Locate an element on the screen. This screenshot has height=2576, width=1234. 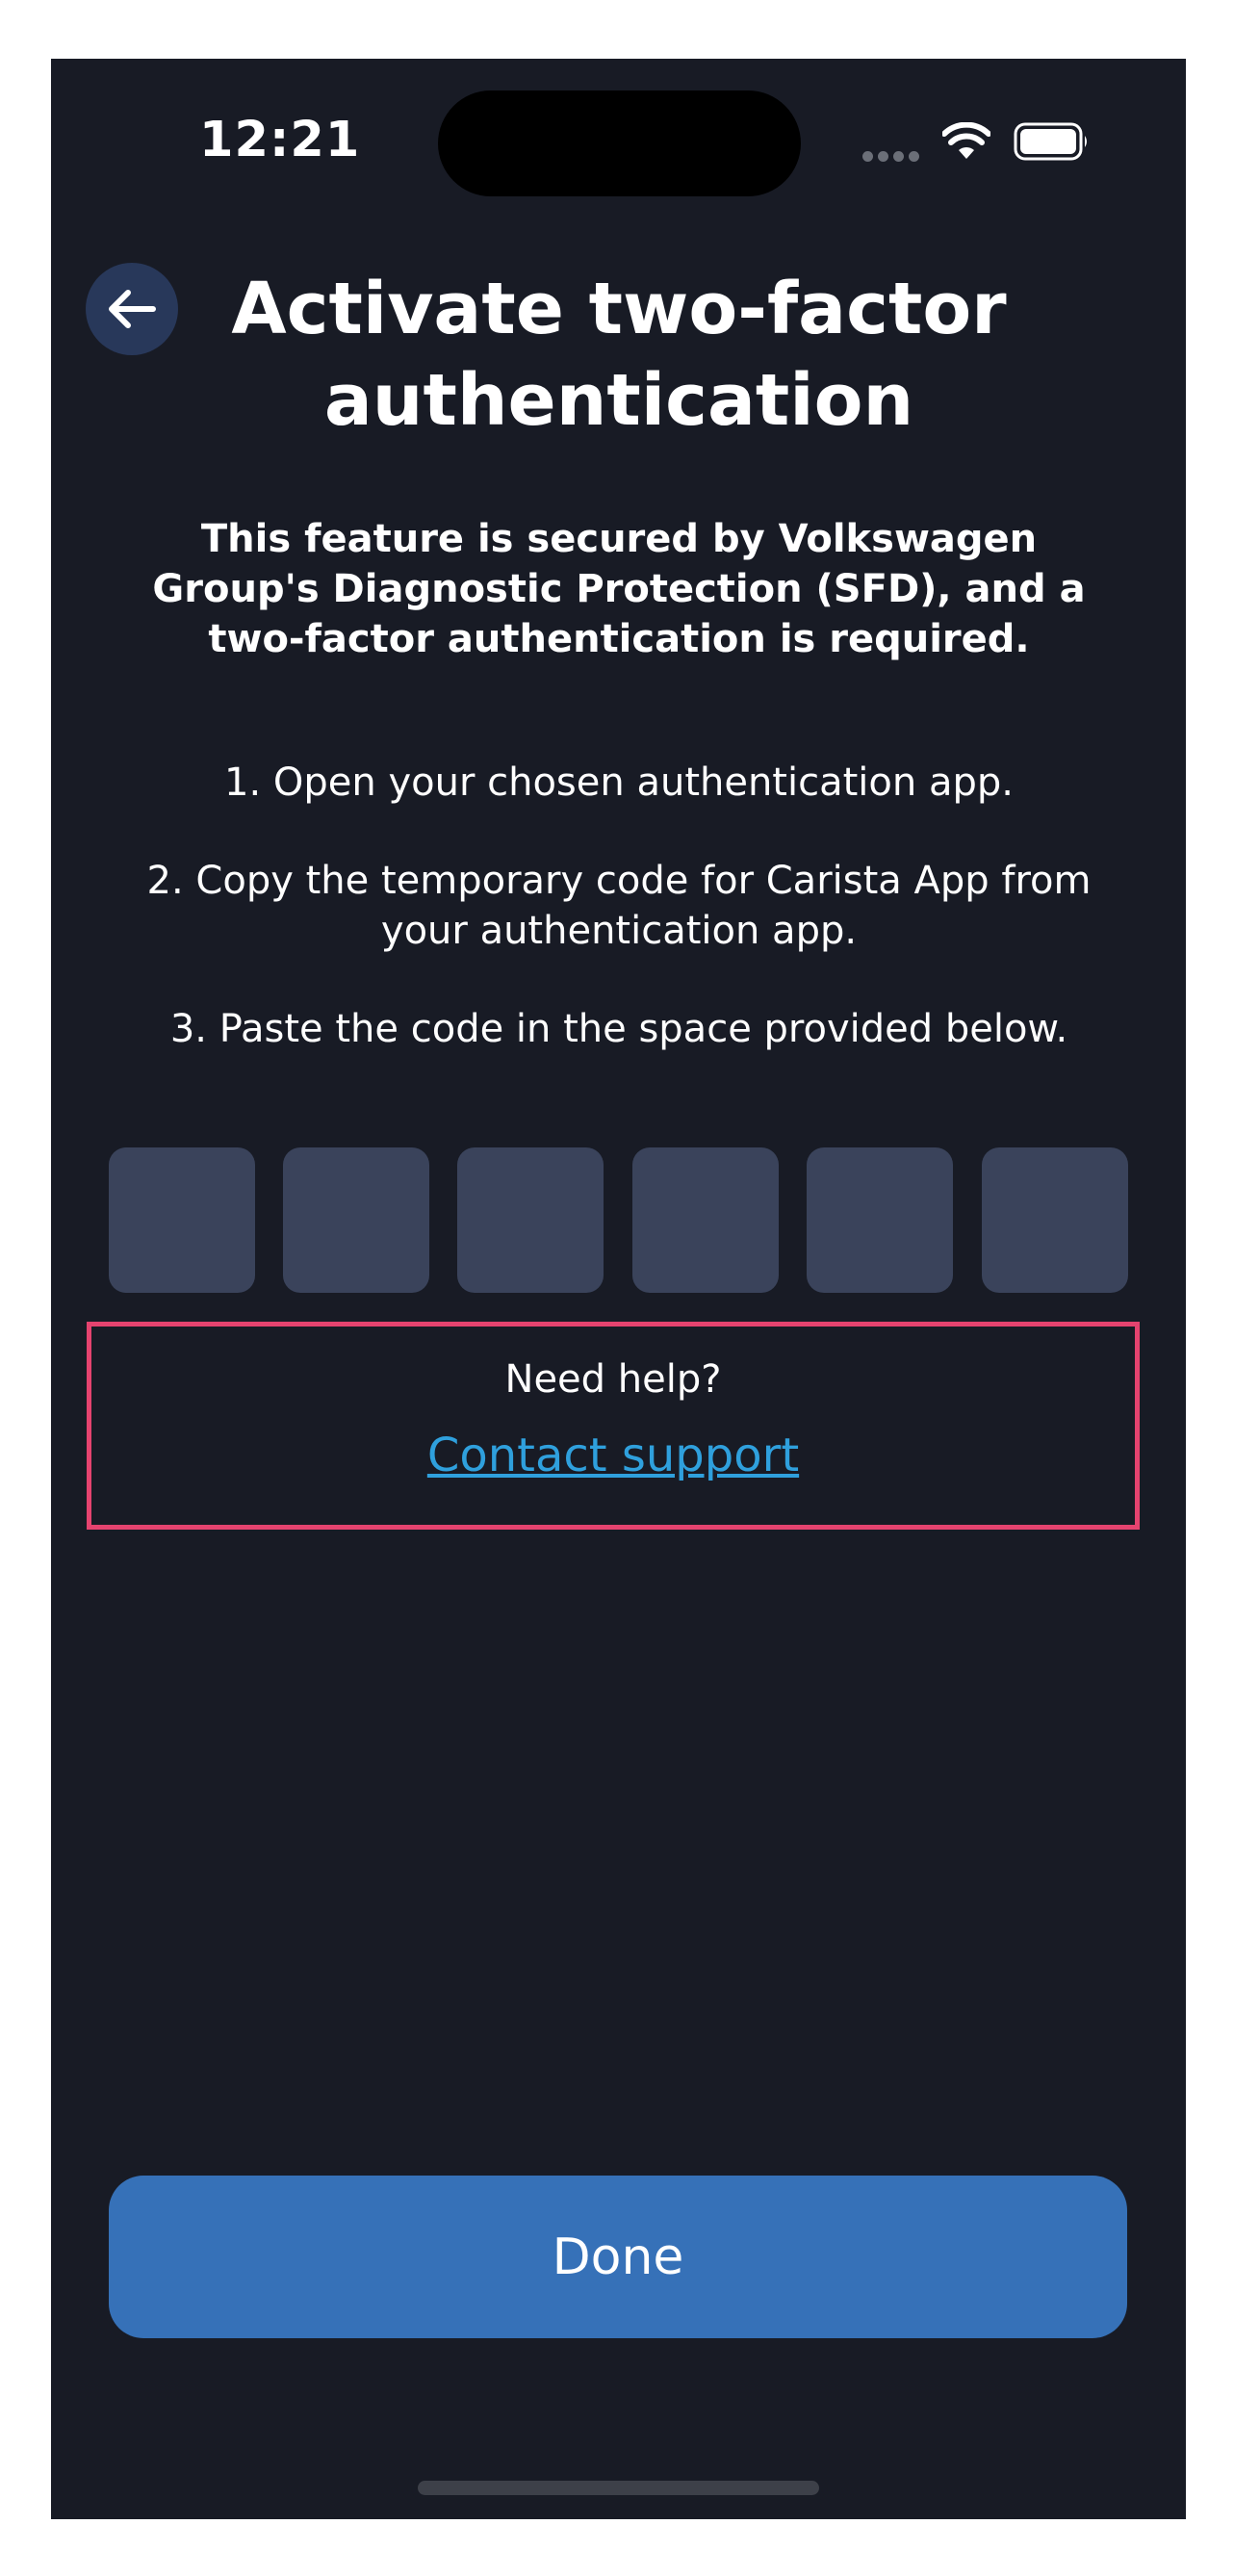
home-indicator is located at coordinates (618, 2488).